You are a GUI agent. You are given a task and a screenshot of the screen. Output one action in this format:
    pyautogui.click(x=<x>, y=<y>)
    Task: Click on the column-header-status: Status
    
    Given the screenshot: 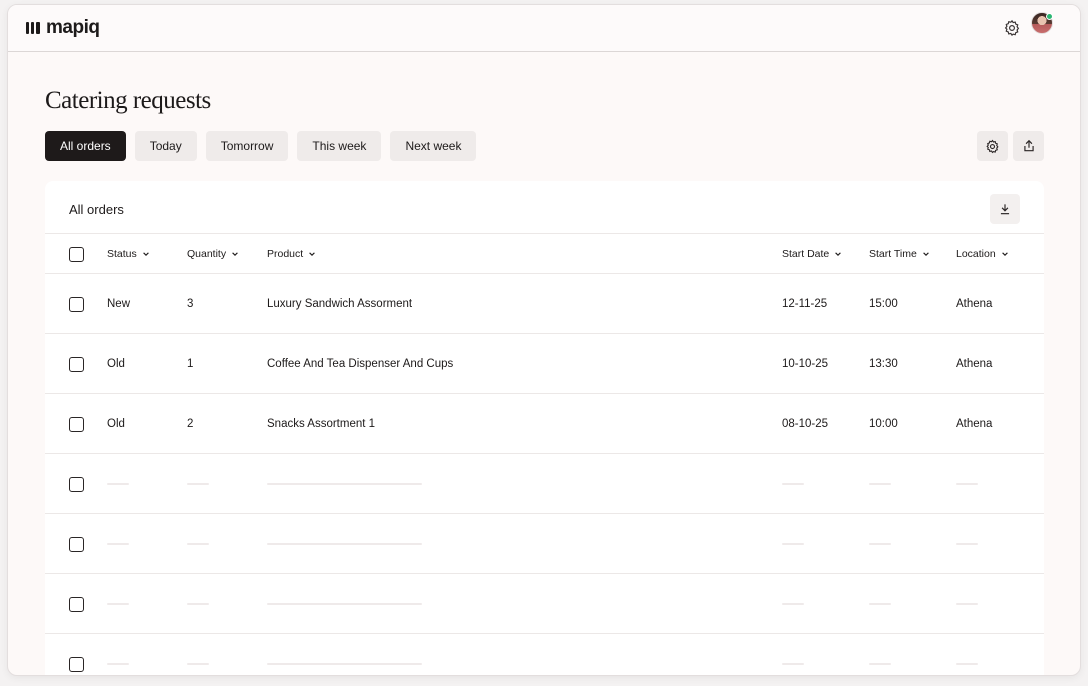 What is the action you would take?
    pyautogui.click(x=128, y=253)
    